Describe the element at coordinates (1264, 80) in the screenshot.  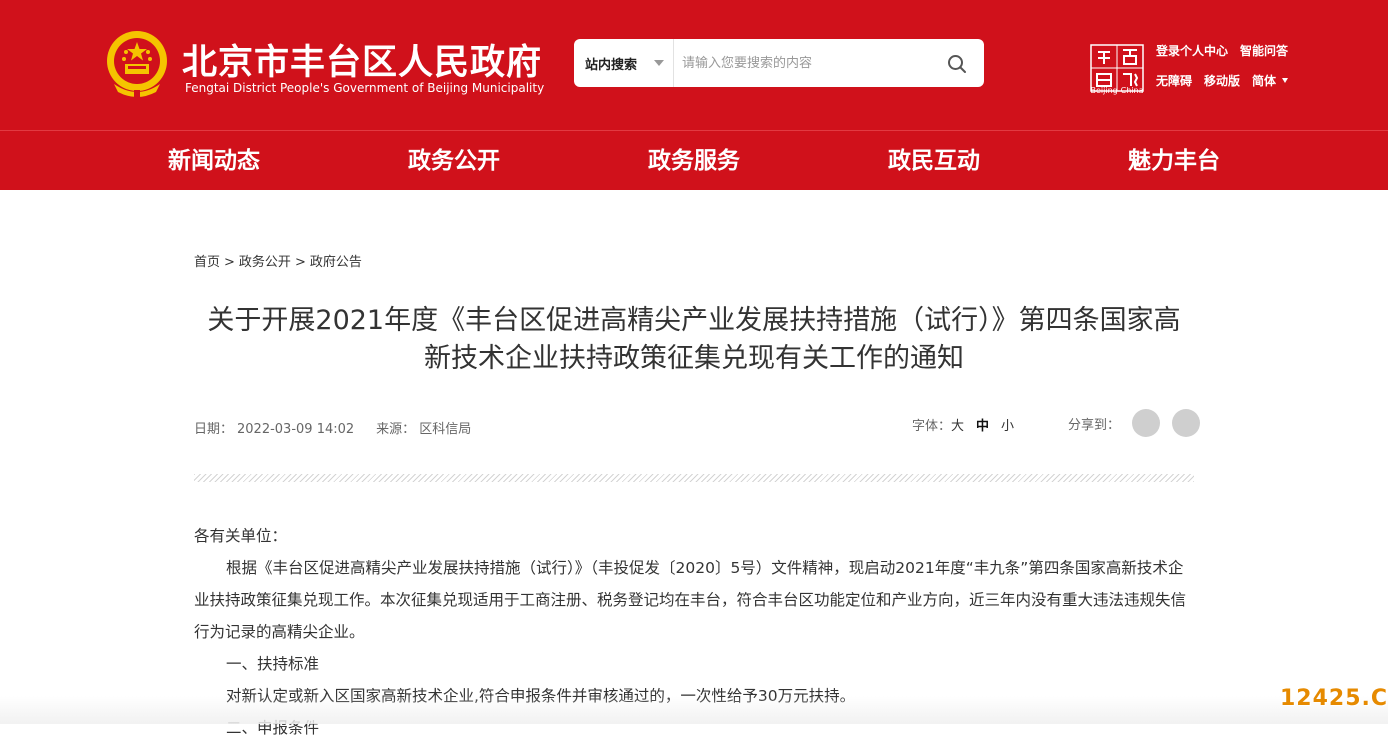
I see `language-label: 简体` at that location.